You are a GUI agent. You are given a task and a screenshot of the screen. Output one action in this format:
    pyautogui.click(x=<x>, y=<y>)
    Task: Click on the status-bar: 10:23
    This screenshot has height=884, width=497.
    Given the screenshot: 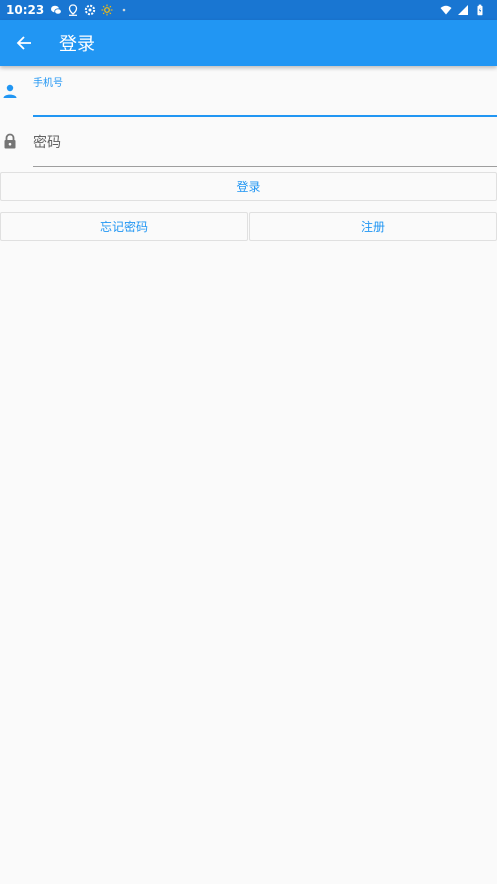 What is the action you would take?
    pyautogui.click(x=248, y=10)
    